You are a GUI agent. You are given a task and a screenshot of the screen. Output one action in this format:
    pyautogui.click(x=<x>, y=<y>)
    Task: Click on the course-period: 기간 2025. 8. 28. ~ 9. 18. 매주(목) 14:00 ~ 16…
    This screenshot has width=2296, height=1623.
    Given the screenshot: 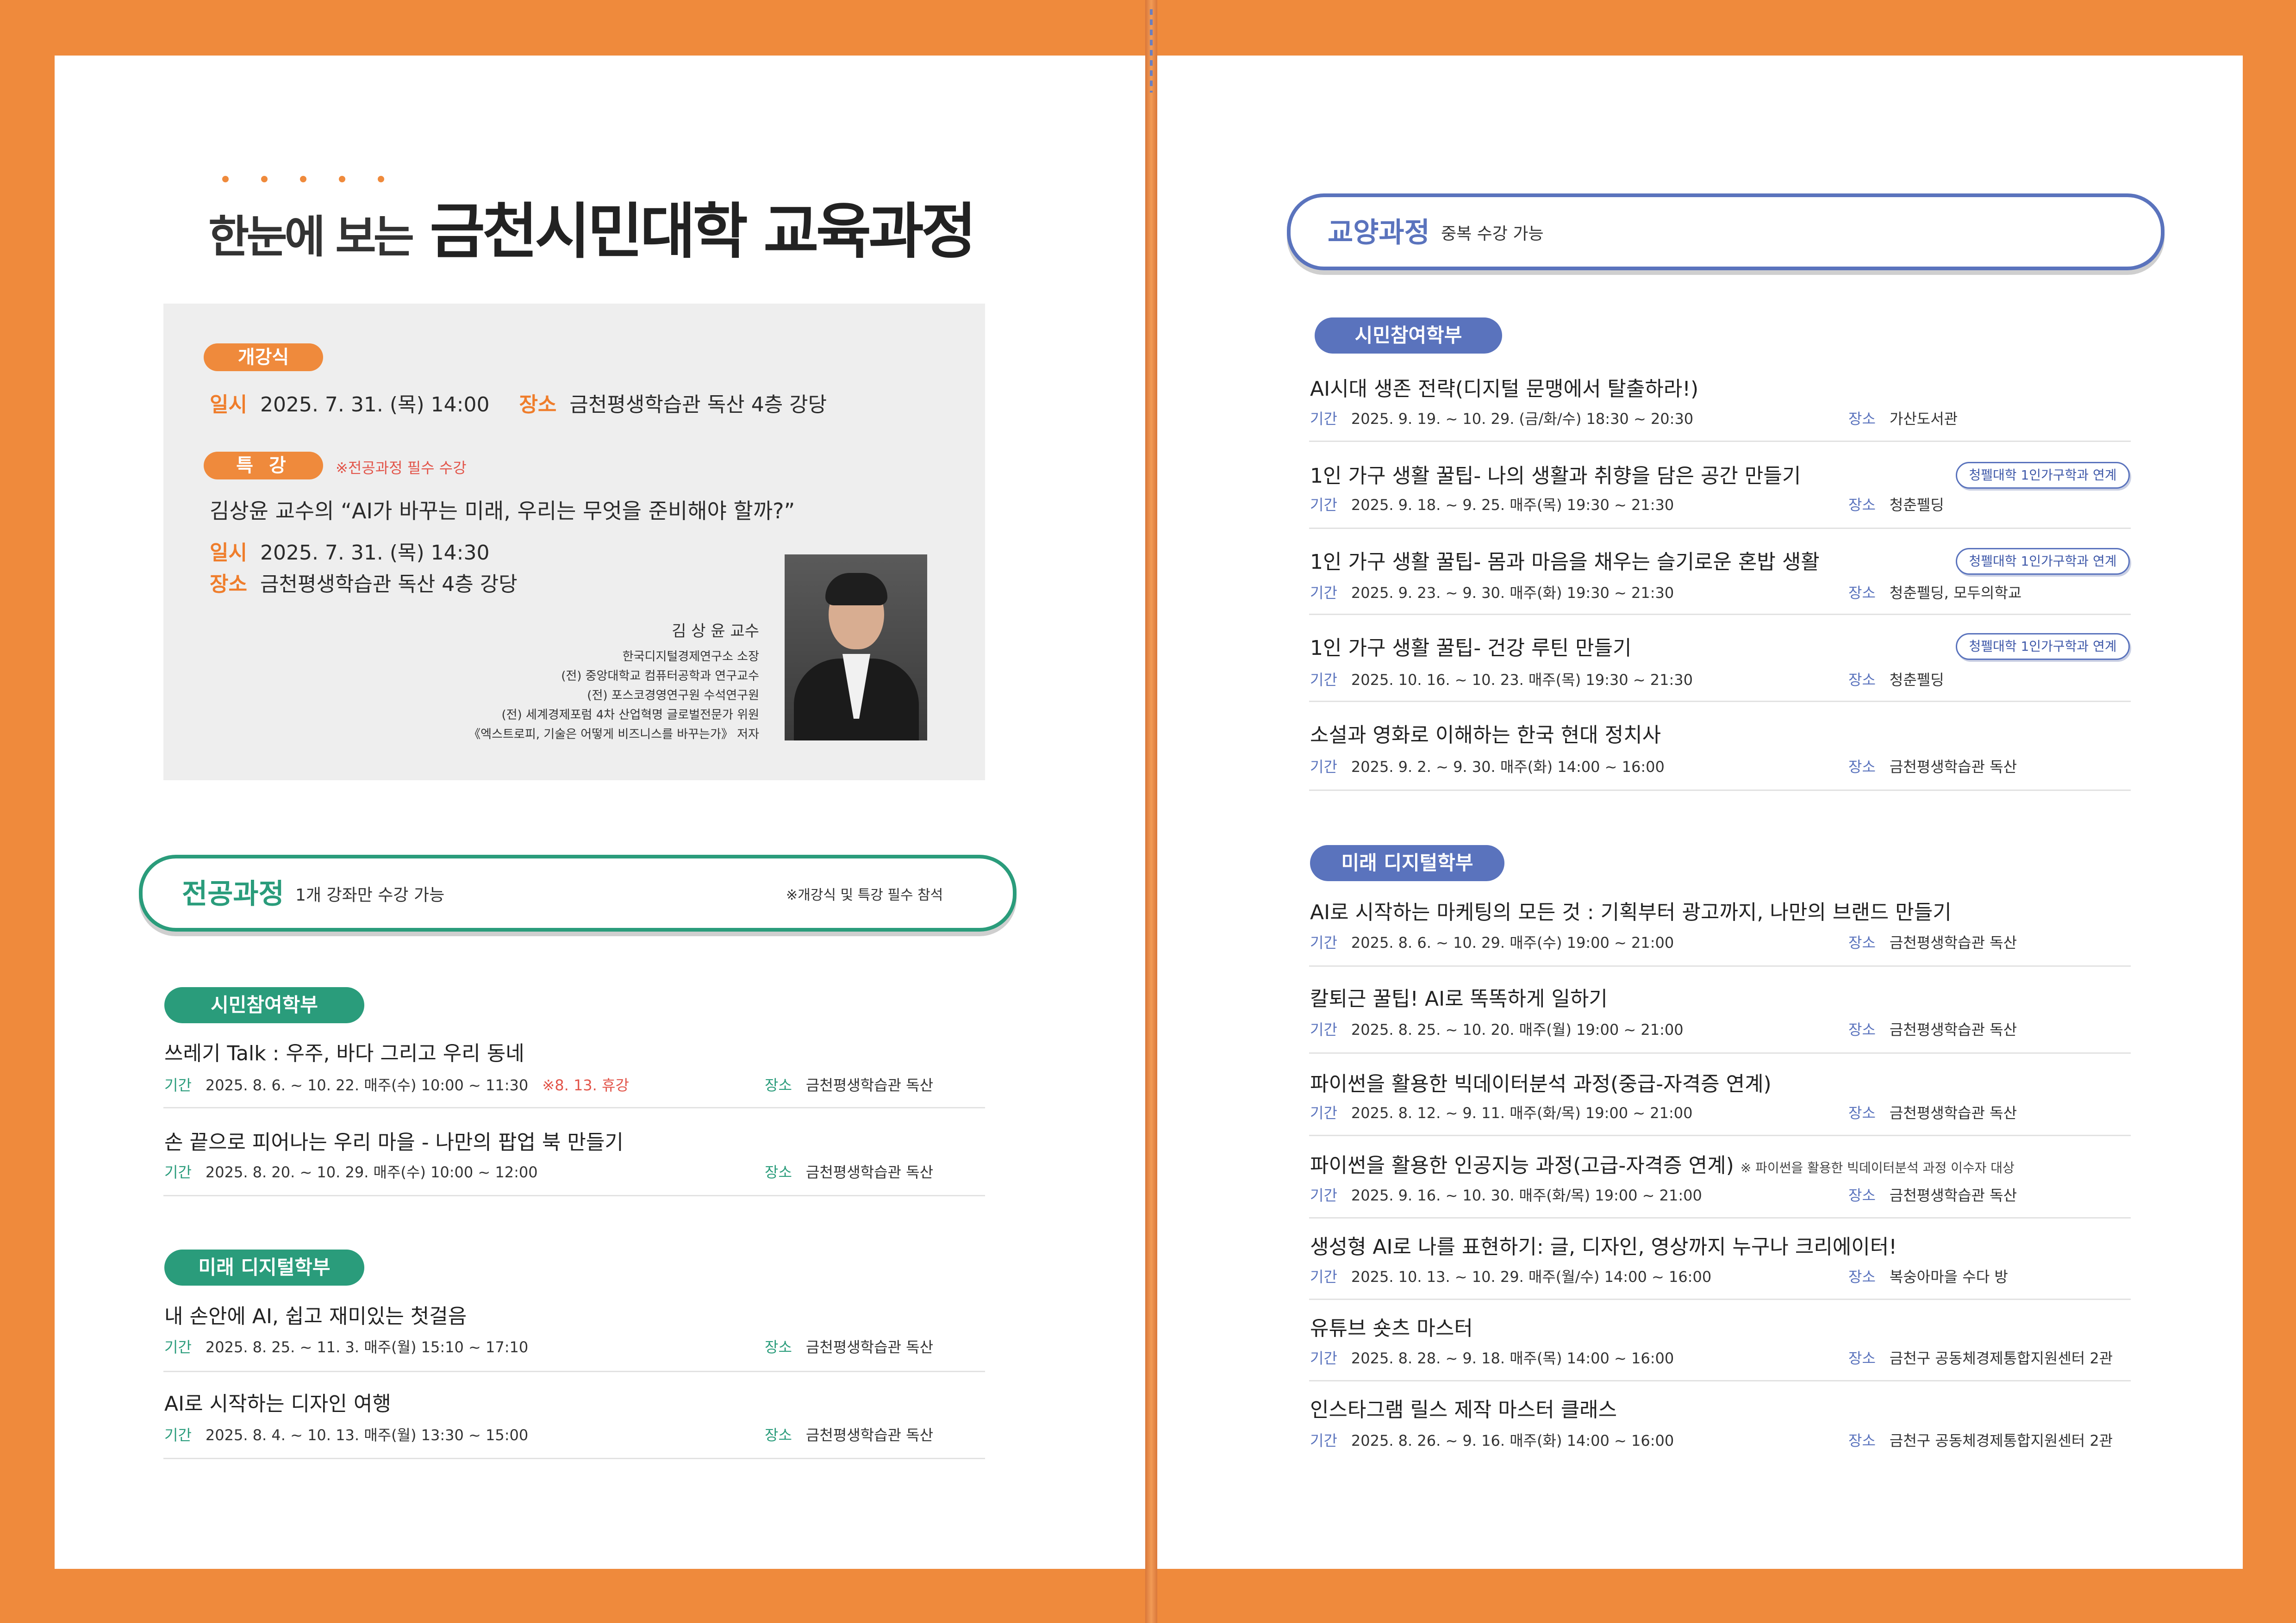 What is the action you would take?
    pyautogui.click(x=1492, y=1358)
    